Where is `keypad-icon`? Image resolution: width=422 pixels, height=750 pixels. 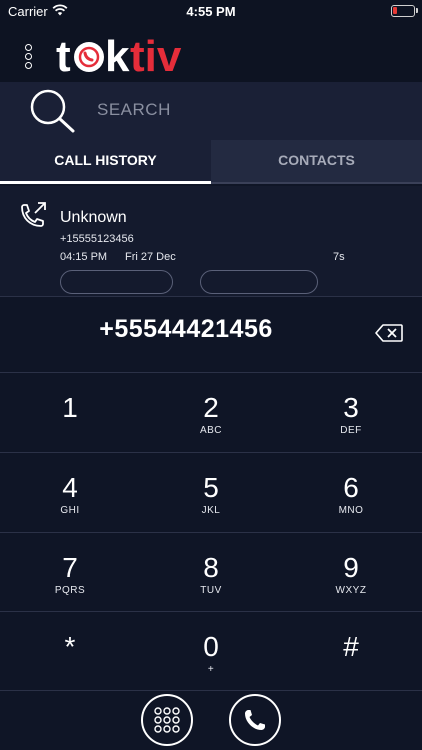
keypad-icon is located at coordinates (167, 720).